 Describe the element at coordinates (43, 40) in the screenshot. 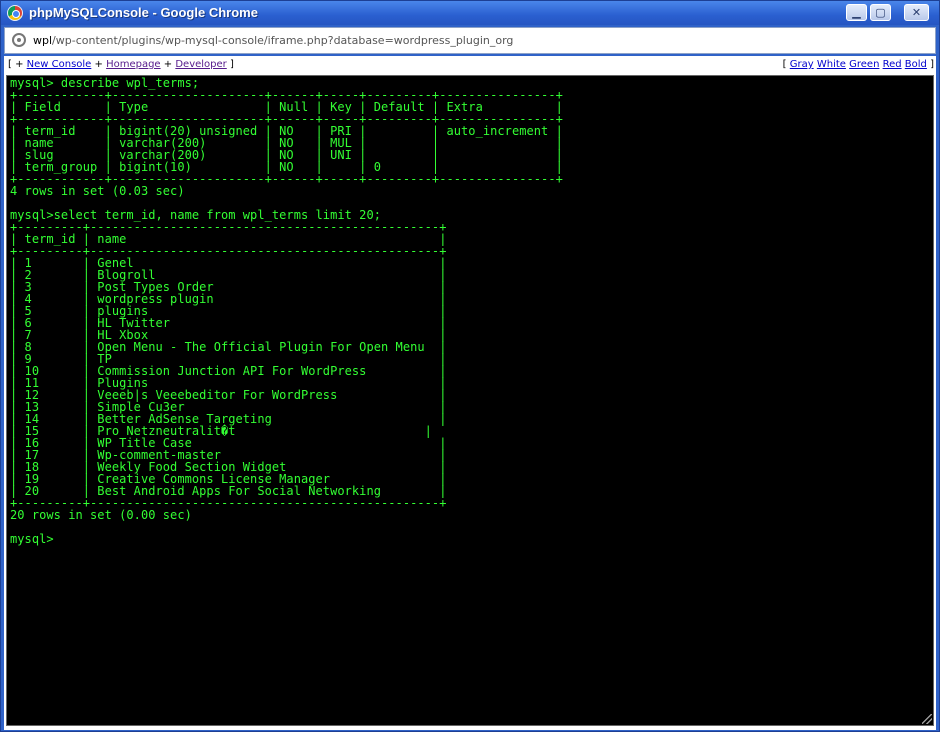

I see `url-host: wpl` at that location.